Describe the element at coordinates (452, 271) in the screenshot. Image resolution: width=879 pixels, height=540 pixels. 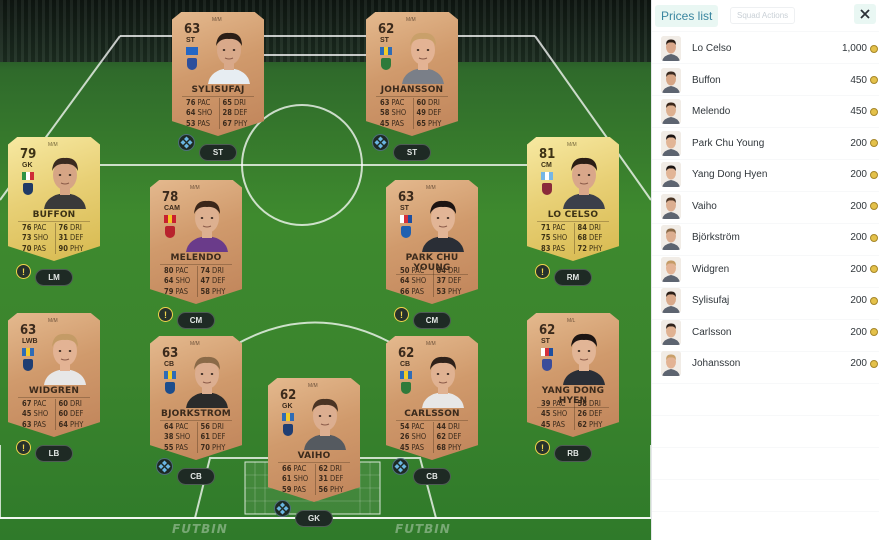
I see `stat-row: 64 DRI` at that location.